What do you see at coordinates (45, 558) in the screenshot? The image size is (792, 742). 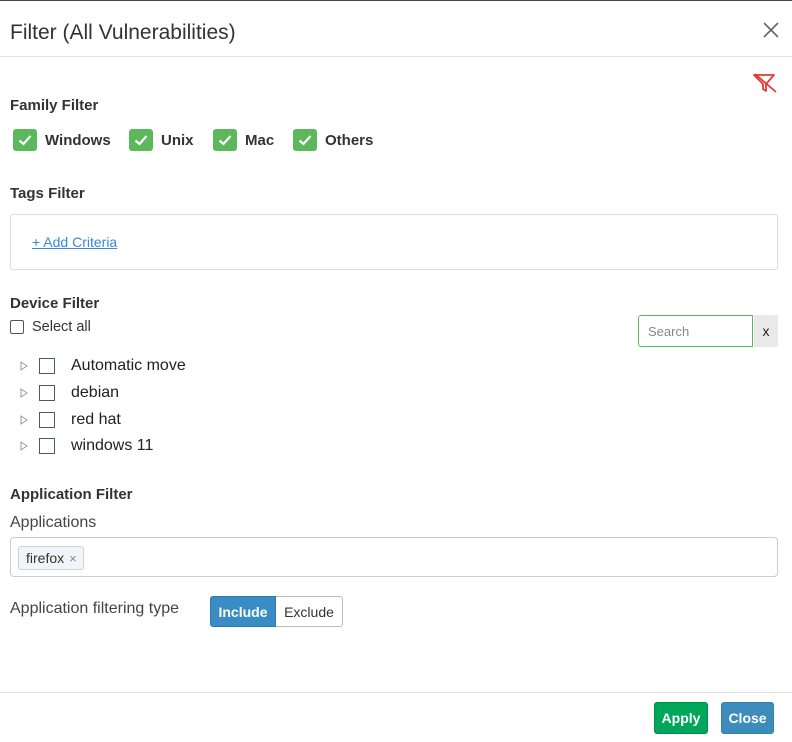 I see `application-tag-label: firefox` at bounding box center [45, 558].